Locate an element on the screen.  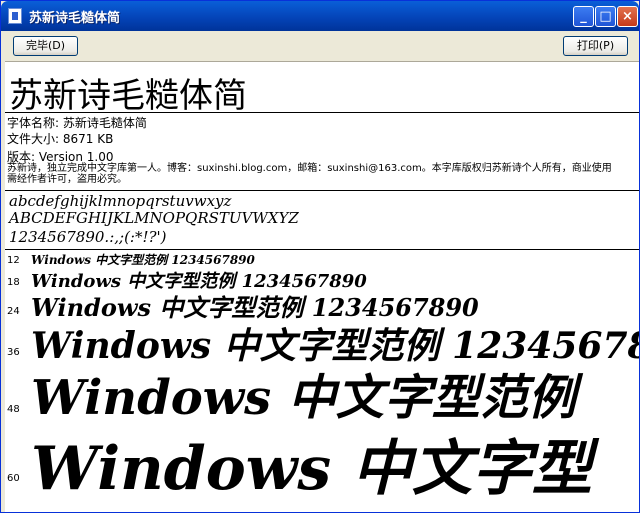
file-size-line: 文件大小: 8671 KB is located at coordinates (60, 139).